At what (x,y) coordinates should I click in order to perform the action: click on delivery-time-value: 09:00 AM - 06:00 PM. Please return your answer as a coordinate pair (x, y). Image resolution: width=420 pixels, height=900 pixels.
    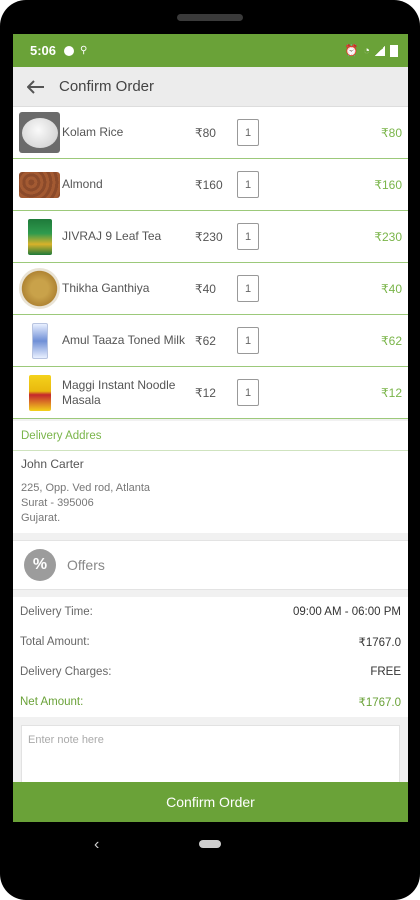
    Looking at the image, I should click on (346, 612).